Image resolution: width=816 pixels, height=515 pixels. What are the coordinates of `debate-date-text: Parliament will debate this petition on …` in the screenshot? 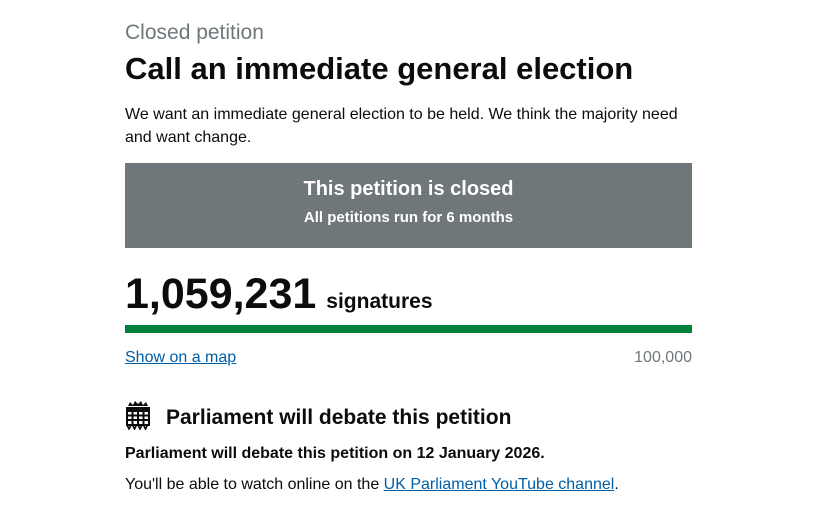 It's located at (335, 453).